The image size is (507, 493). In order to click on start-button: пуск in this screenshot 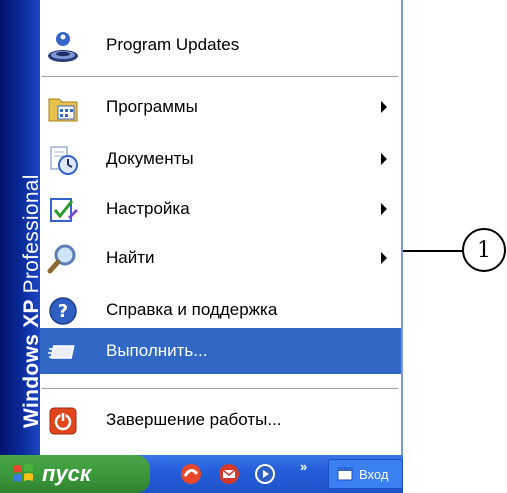, I will do `click(75, 474)`.